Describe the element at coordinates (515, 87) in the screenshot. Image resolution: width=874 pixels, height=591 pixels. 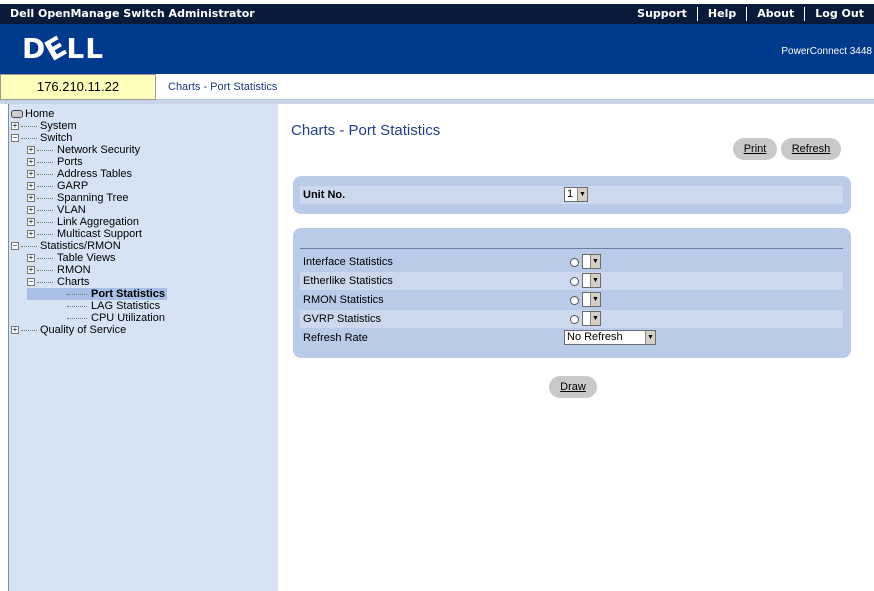
I see `breadcrumb: Charts - Port Statistics` at that location.